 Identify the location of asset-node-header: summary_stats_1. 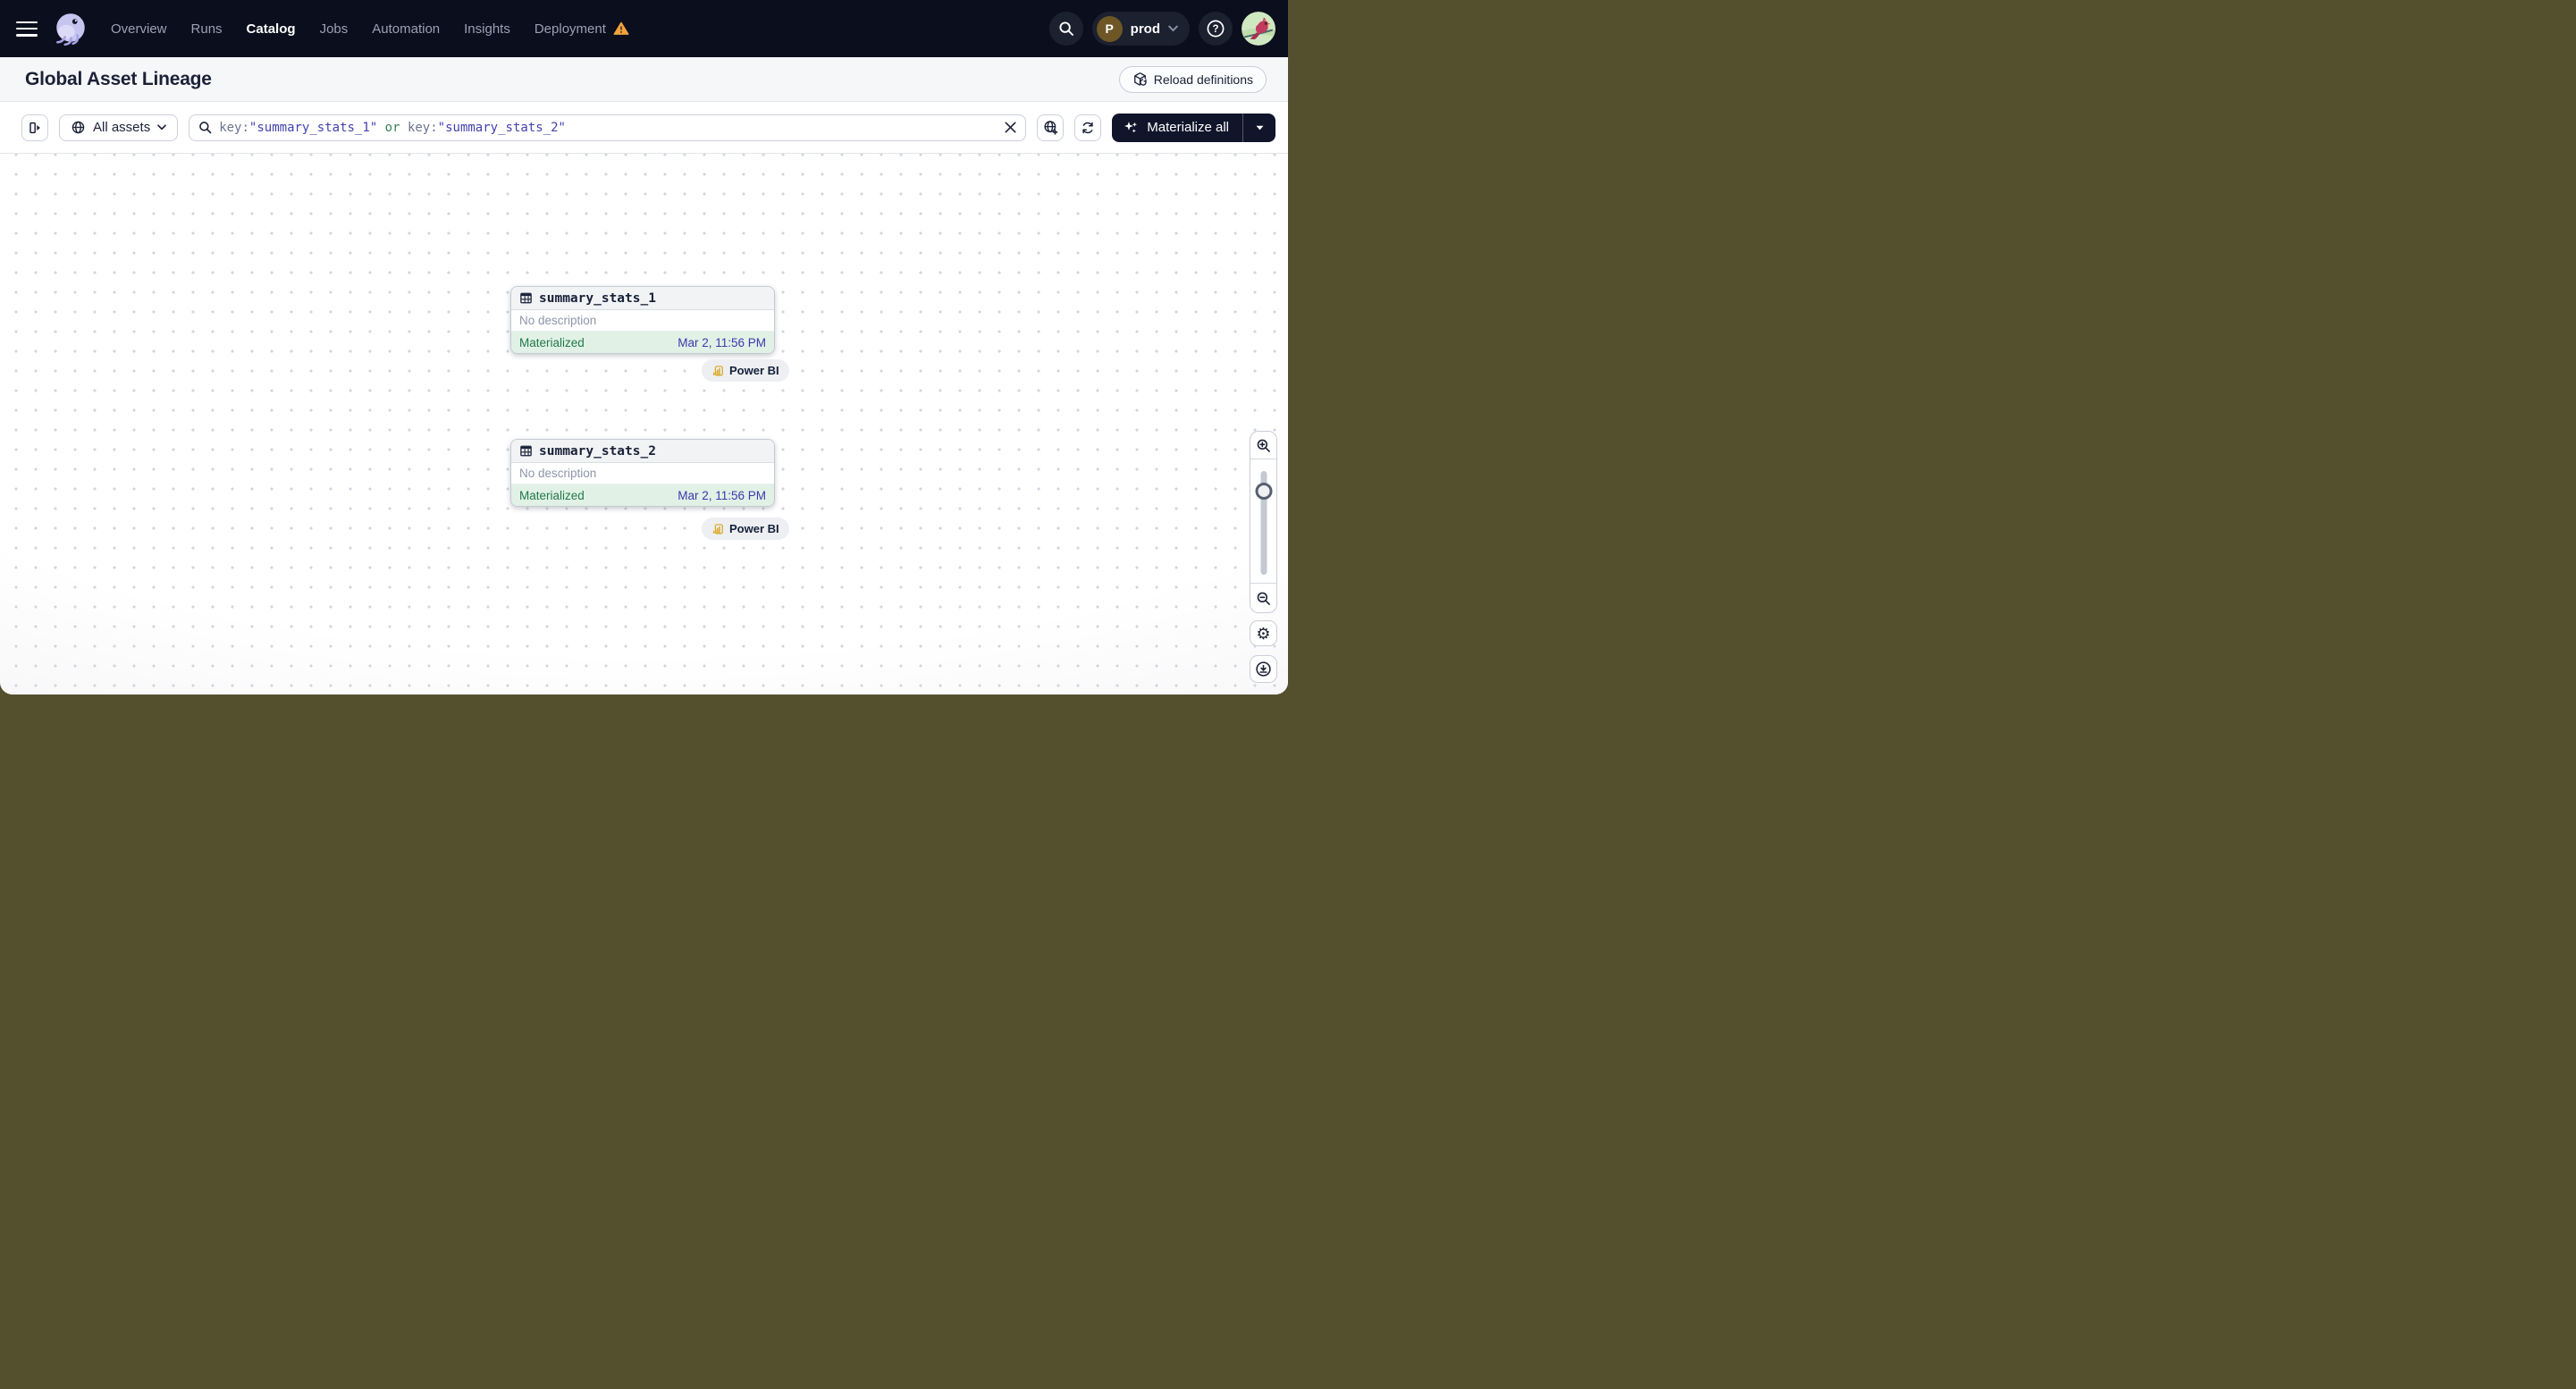
(643, 298).